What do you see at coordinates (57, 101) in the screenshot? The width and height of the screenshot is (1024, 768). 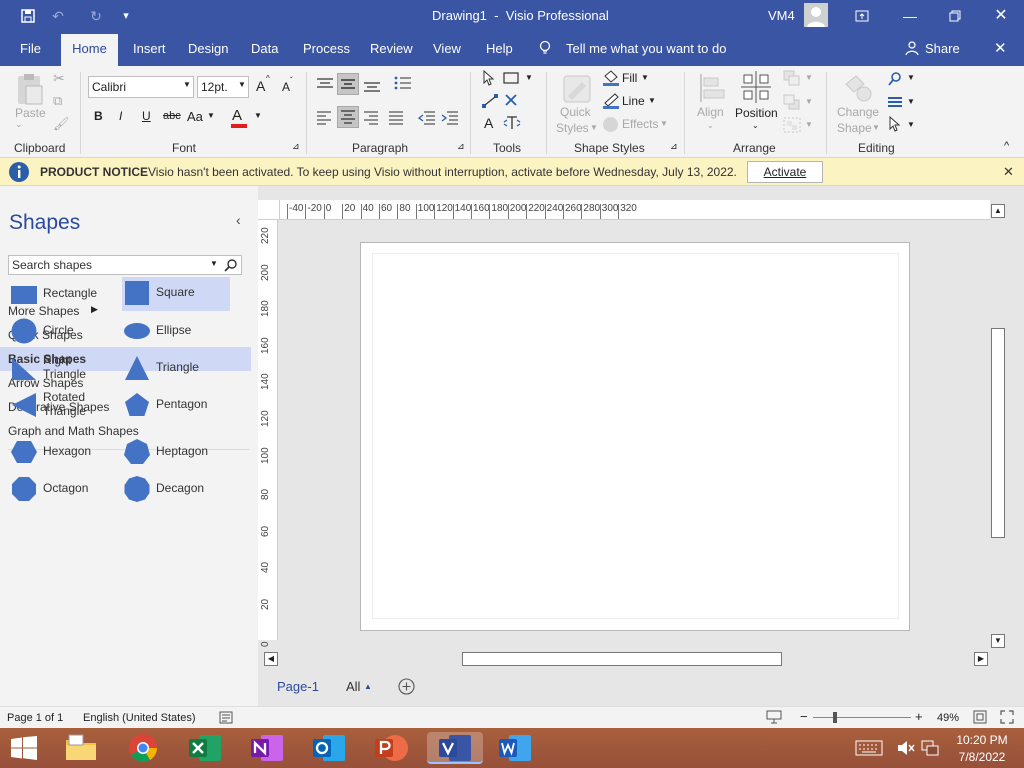 I see `copy-icon: ⧉` at bounding box center [57, 101].